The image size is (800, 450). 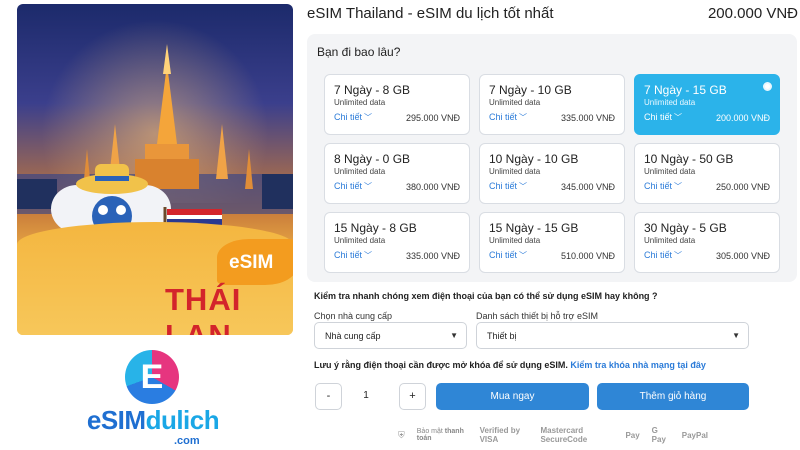 What do you see at coordinates (534, 159) in the screenshot?
I see `plan-name: 10 Ngày - 10 GB` at bounding box center [534, 159].